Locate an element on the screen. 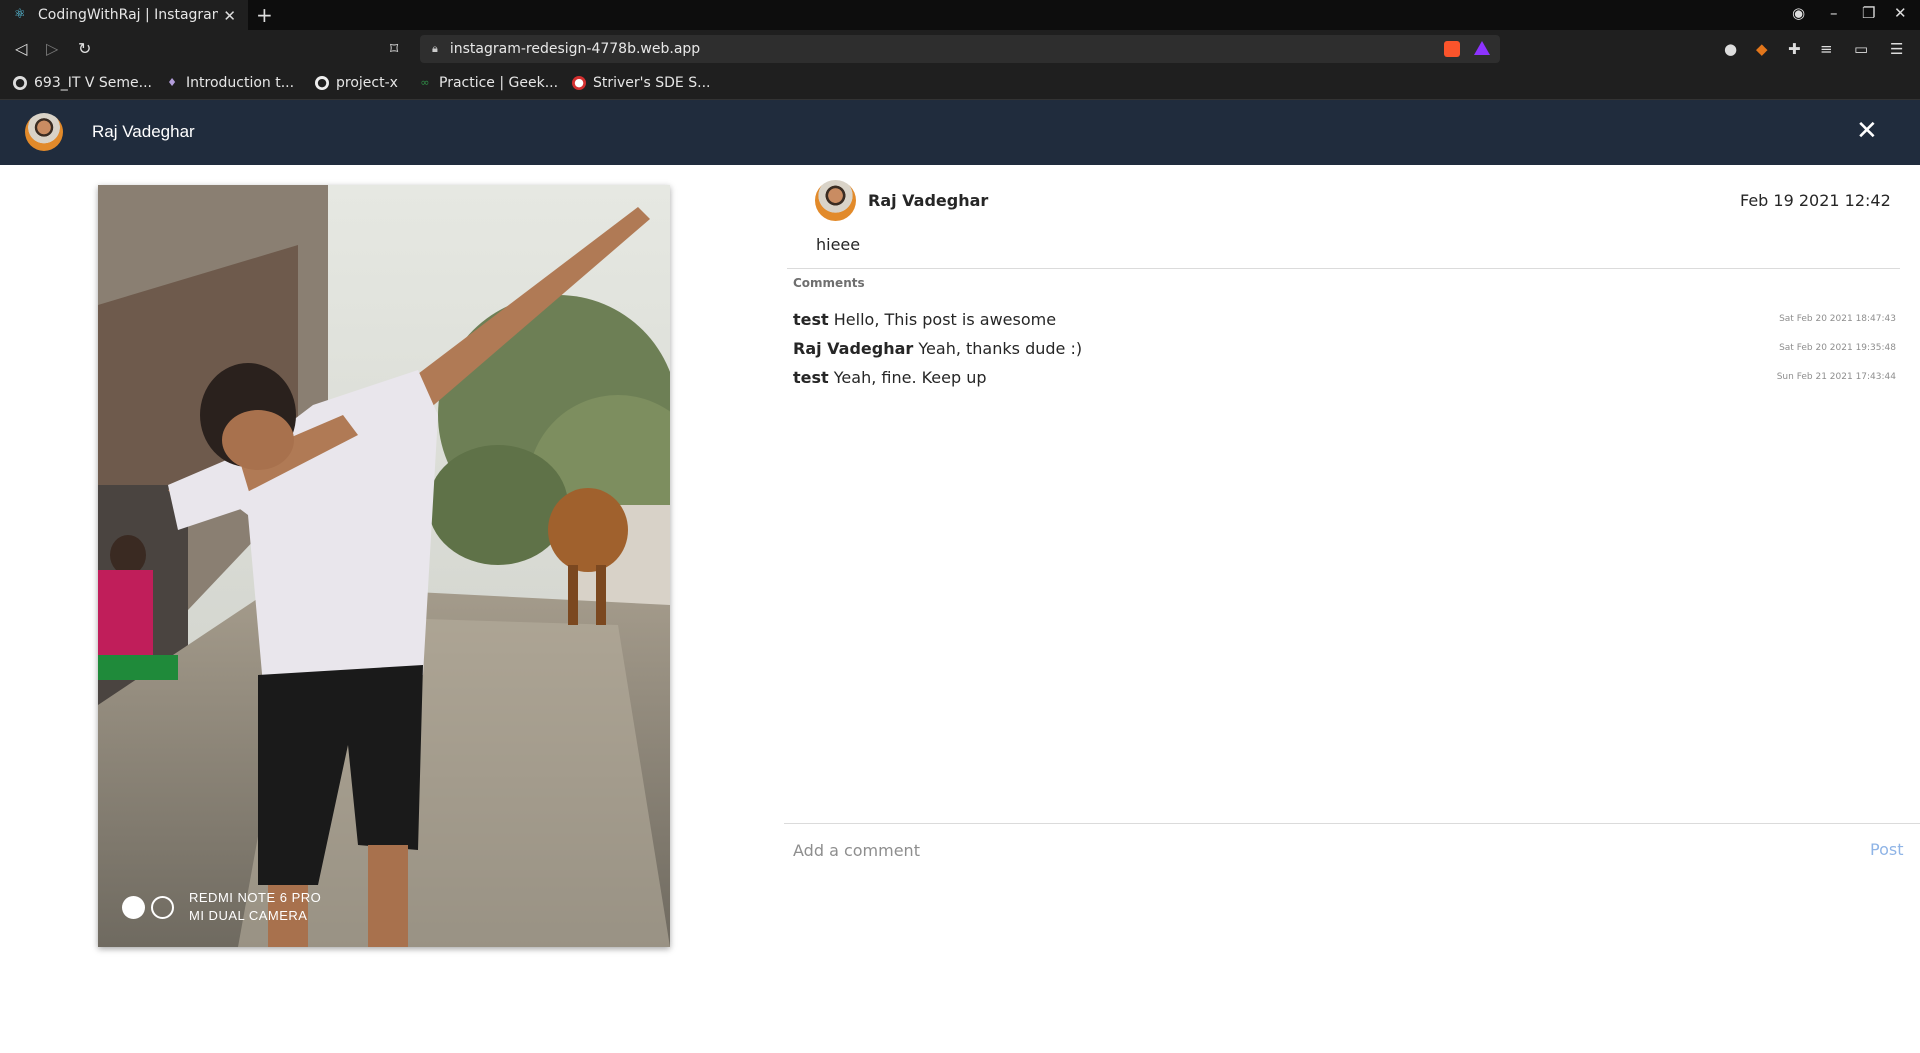 Image resolution: width=1920 pixels, height=1053 pixels. post-author-avatar is located at coordinates (835, 200).